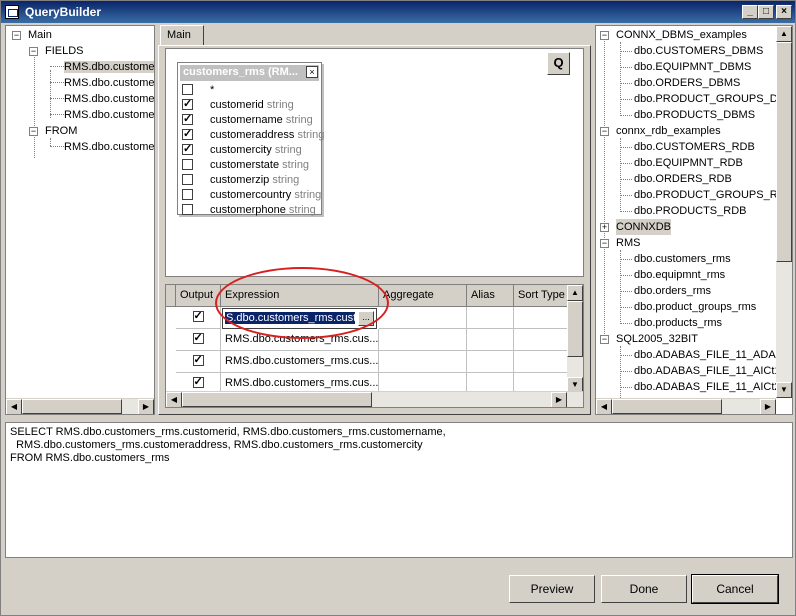 The height and width of the screenshot is (616, 796). I want to click on scroll-down-icon: ▼, so click(784, 390).